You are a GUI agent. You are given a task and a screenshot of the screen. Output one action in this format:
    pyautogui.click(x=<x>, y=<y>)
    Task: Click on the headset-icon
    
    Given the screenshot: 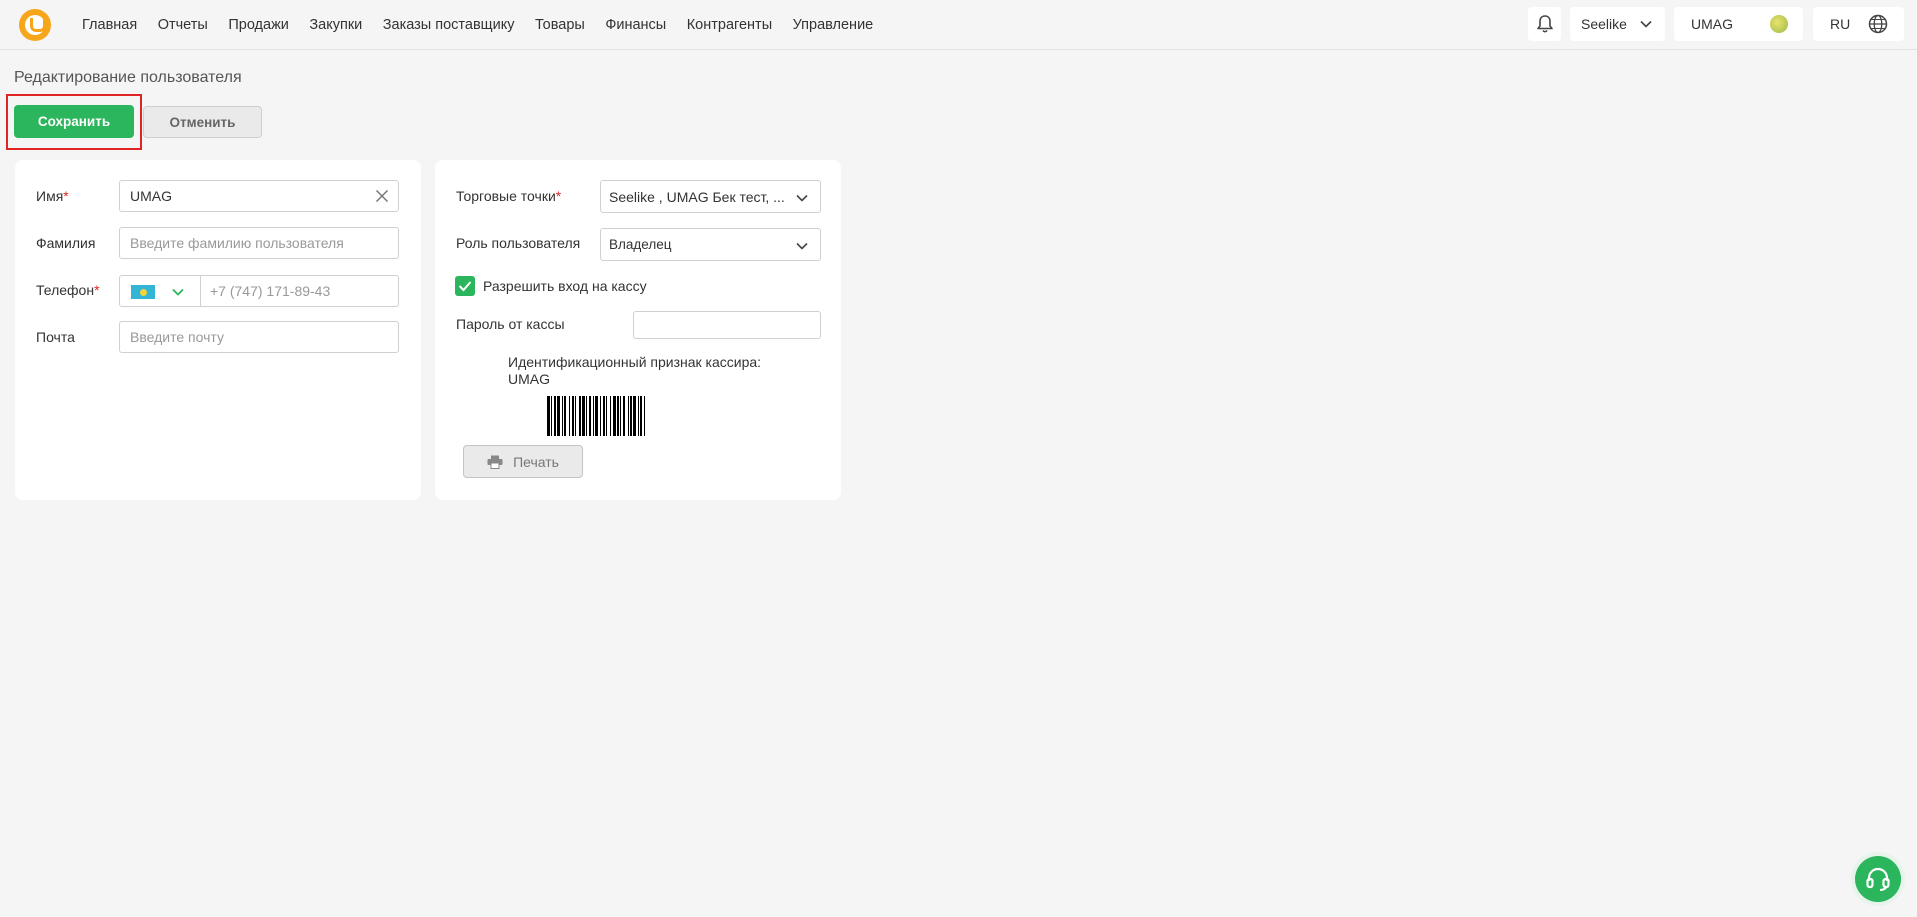 What is the action you would take?
    pyautogui.click(x=1878, y=879)
    